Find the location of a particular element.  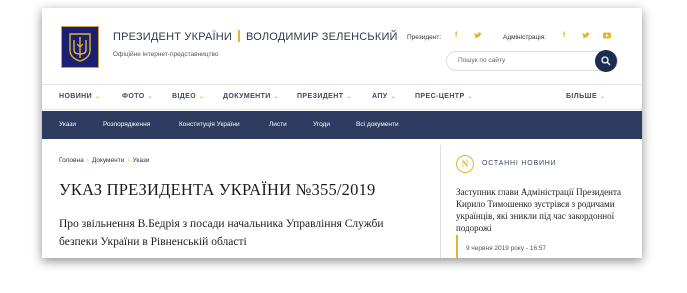

site-title-name: ВОЛОДИМИР ЗЕЛЕНСЬКИЙ is located at coordinates (322, 37).